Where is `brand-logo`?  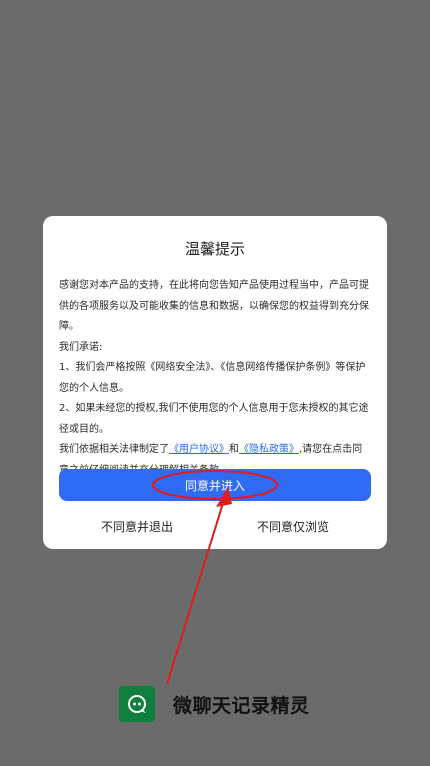 brand-logo is located at coordinates (137, 704).